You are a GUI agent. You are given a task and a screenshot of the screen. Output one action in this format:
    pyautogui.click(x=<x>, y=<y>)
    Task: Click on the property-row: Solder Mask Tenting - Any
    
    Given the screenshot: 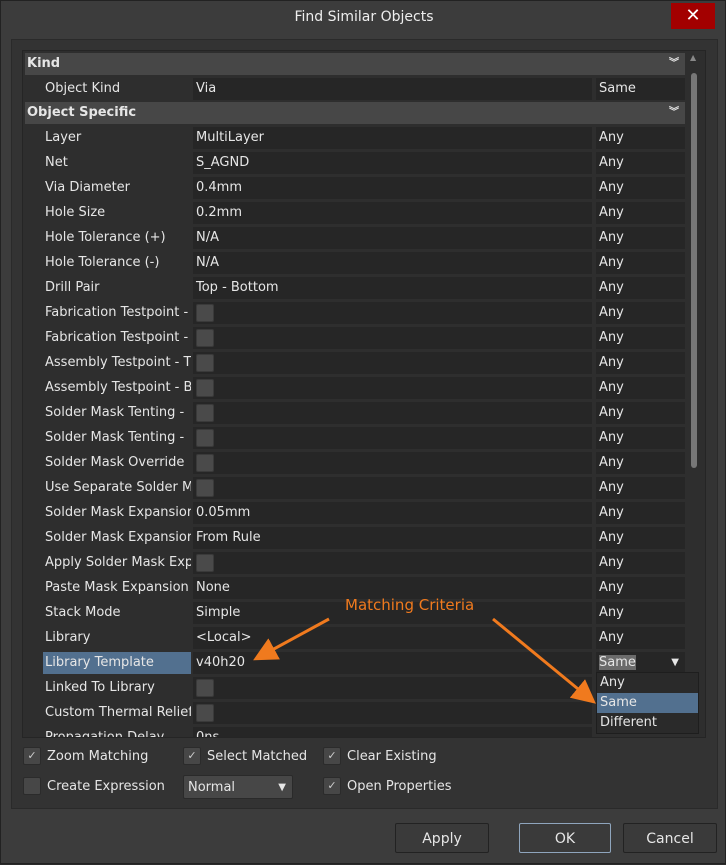 What is the action you would take?
    pyautogui.click(x=355, y=414)
    